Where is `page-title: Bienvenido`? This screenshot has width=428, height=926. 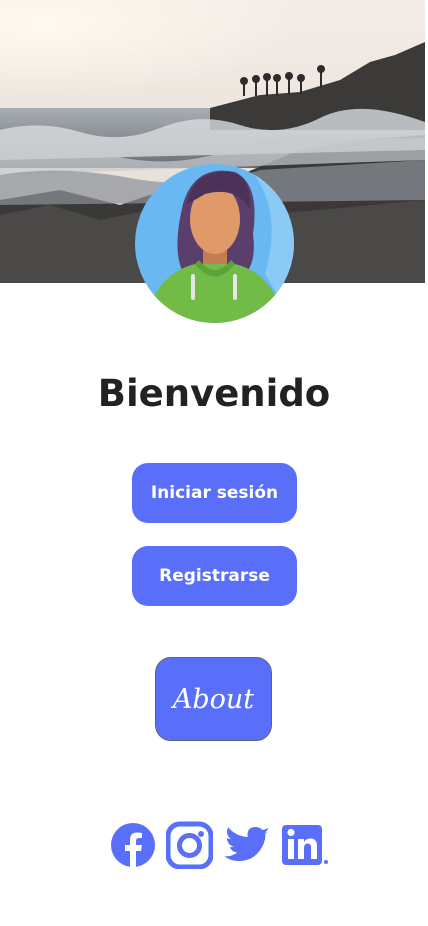 page-title: Bienvenido is located at coordinates (214, 393).